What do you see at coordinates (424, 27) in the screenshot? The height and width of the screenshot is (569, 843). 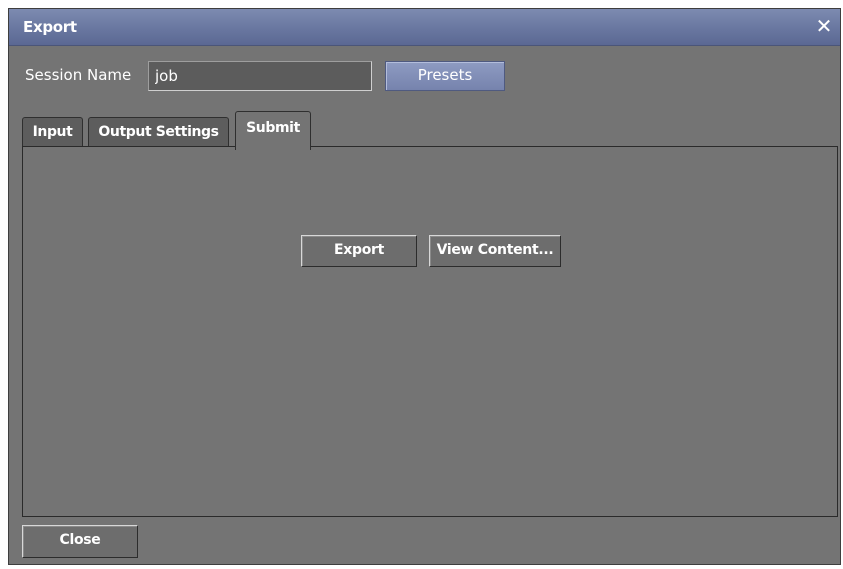 I see `title-bar: Export ✕` at bounding box center [424, 27].